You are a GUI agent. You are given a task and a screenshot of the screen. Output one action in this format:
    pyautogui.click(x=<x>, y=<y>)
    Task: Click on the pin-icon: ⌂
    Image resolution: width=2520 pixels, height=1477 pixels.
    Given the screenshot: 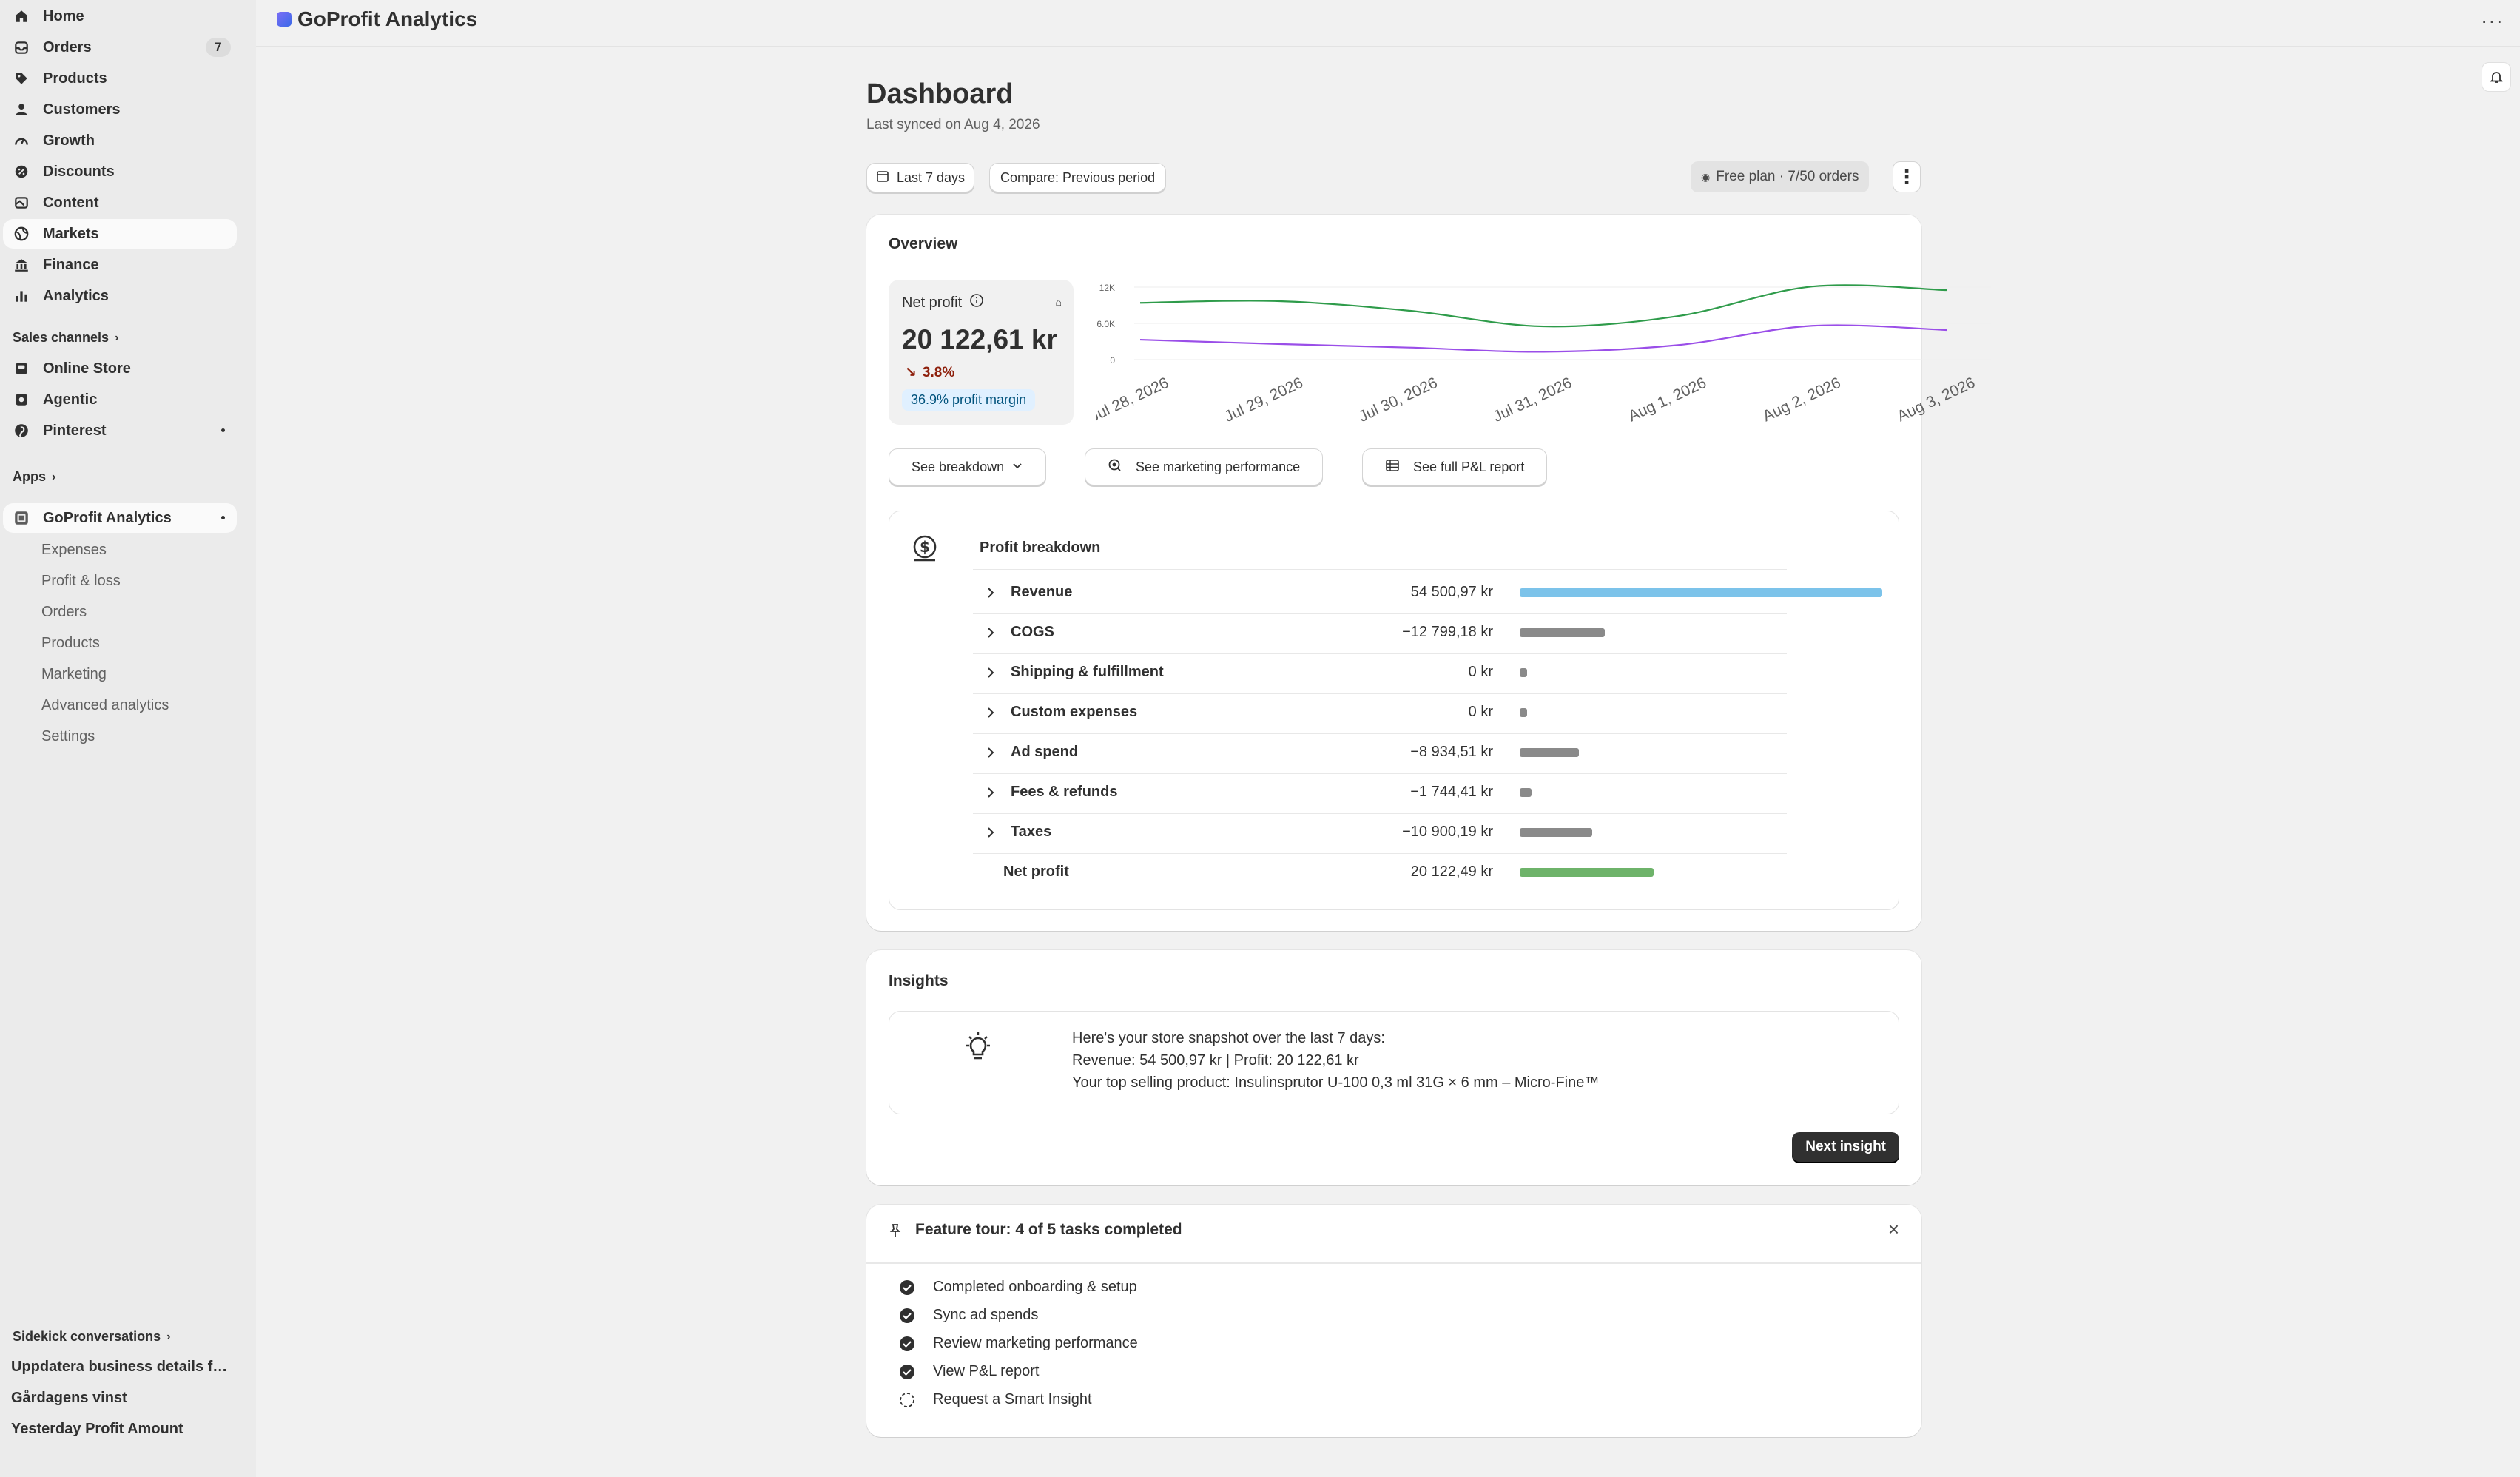 What is the action you would take?
    pyautogui.click(x=1059, y=302)
    